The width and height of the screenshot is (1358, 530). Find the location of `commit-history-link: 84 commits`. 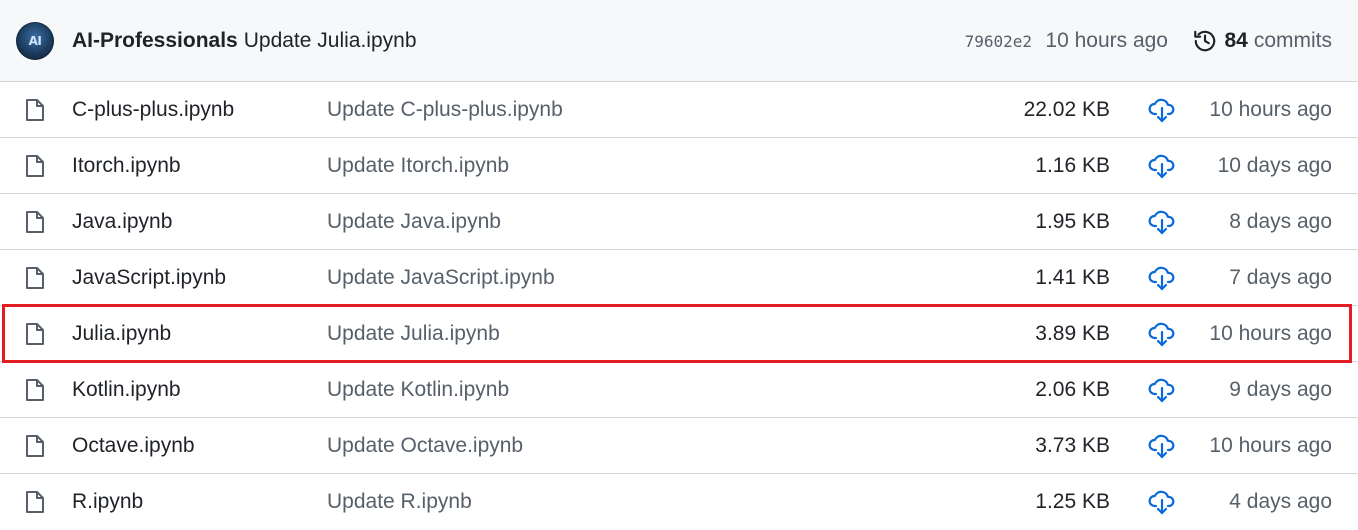

commit-history-link: 84 commits is located at coordinates (1262, 41).